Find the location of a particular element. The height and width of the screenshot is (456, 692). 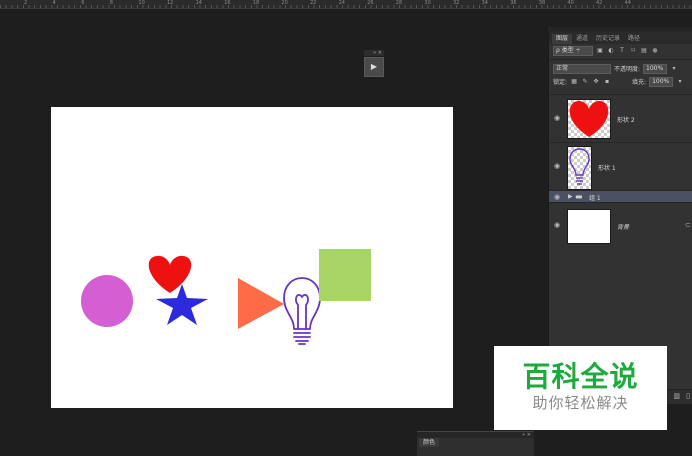

divider is located at coordinates (620, 59).